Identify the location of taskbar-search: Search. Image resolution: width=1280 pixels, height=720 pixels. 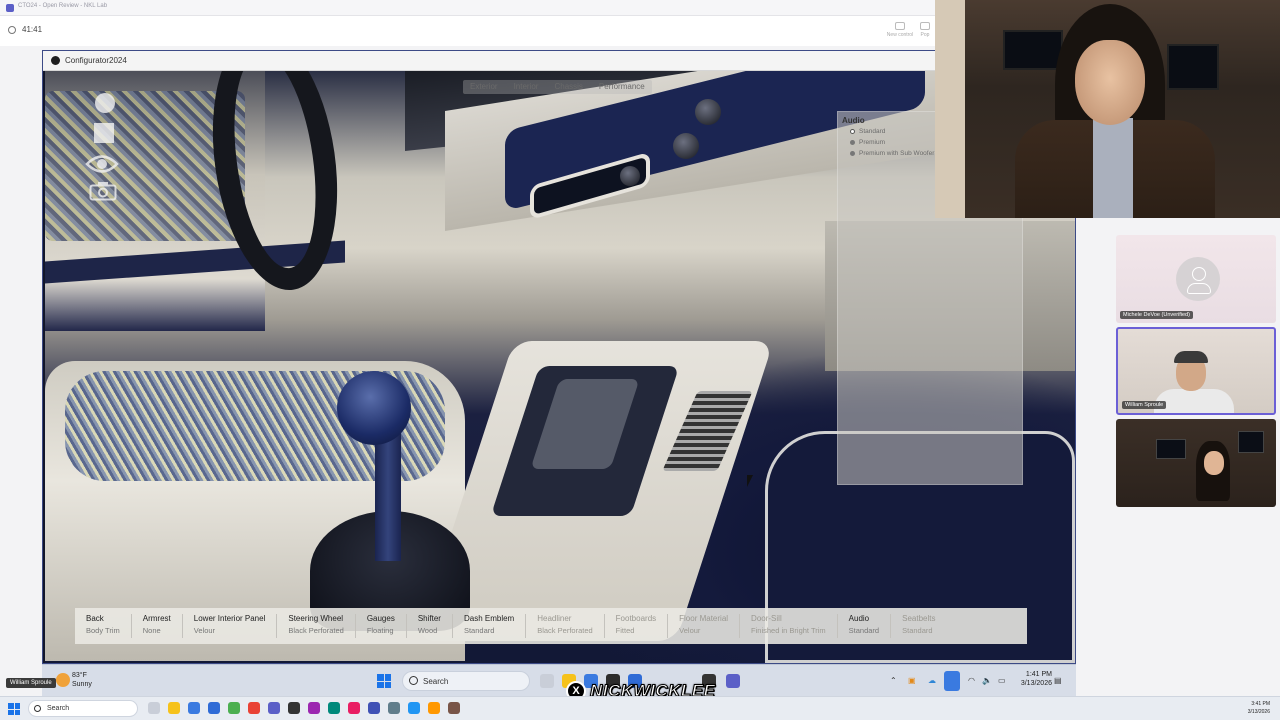
(466, 681).